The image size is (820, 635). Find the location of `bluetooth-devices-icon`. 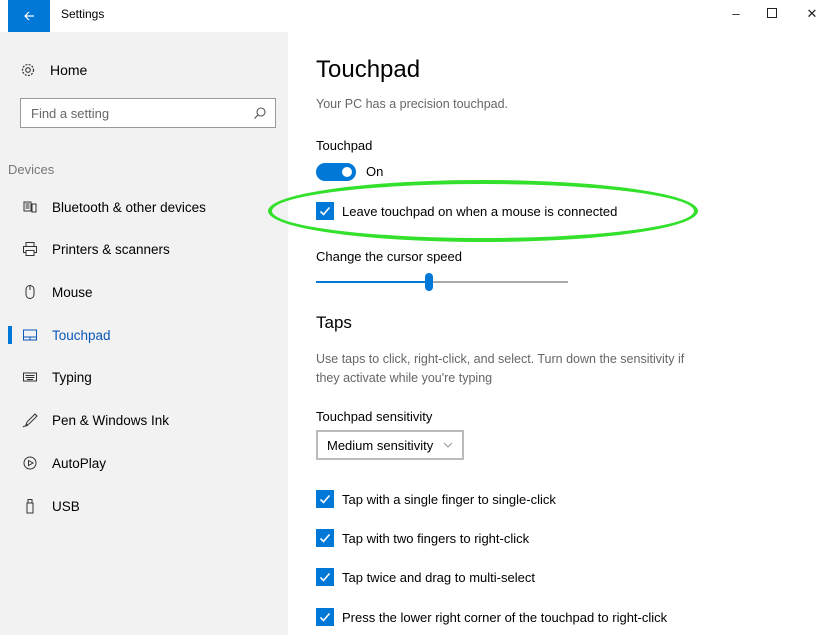

bluetooth-devices-icon is located at coordinates (30, 207).